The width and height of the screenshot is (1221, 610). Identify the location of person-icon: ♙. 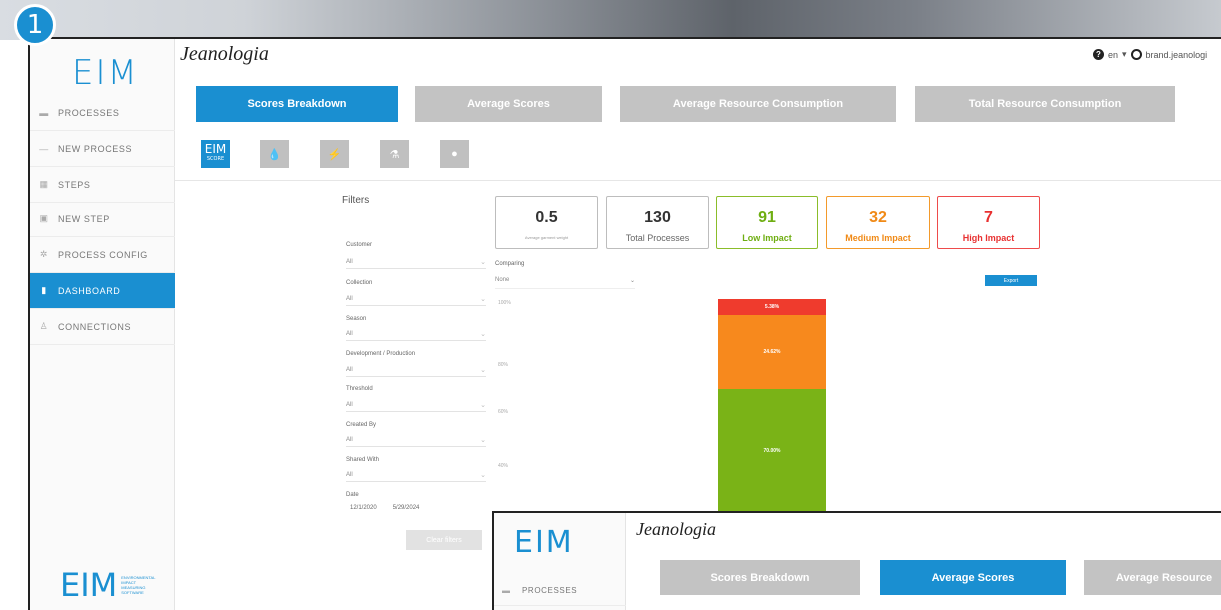
(44, 326).